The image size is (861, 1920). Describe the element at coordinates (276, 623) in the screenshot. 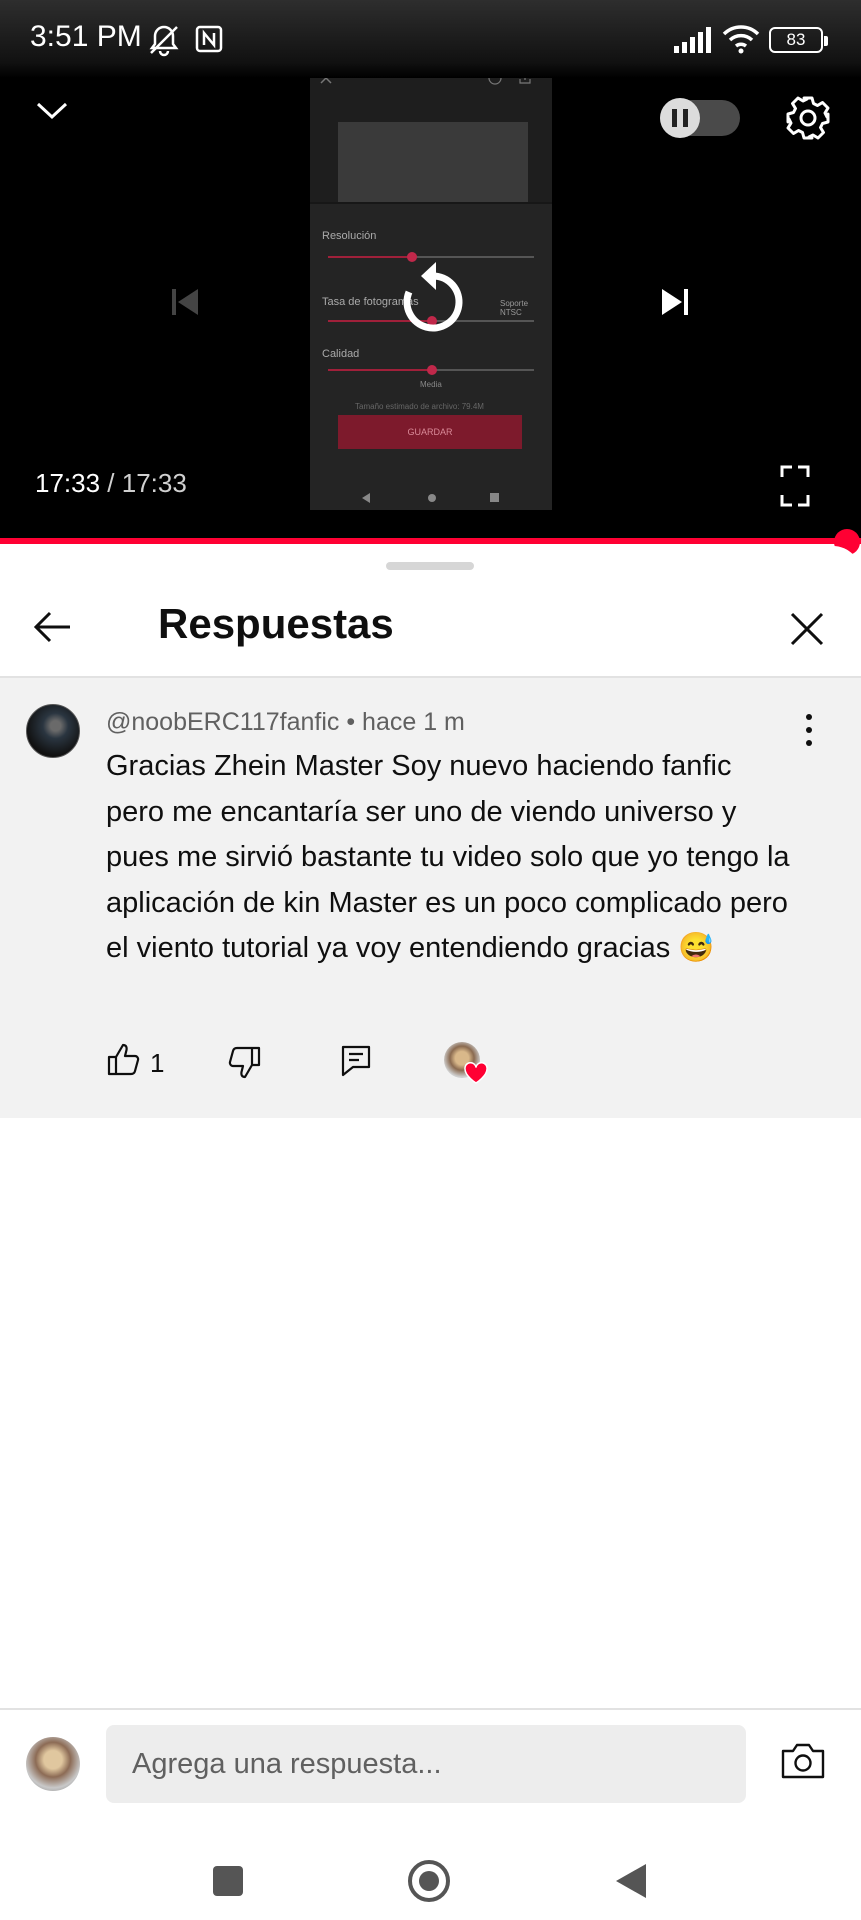

I see `page-title: Respuestas` at that location.